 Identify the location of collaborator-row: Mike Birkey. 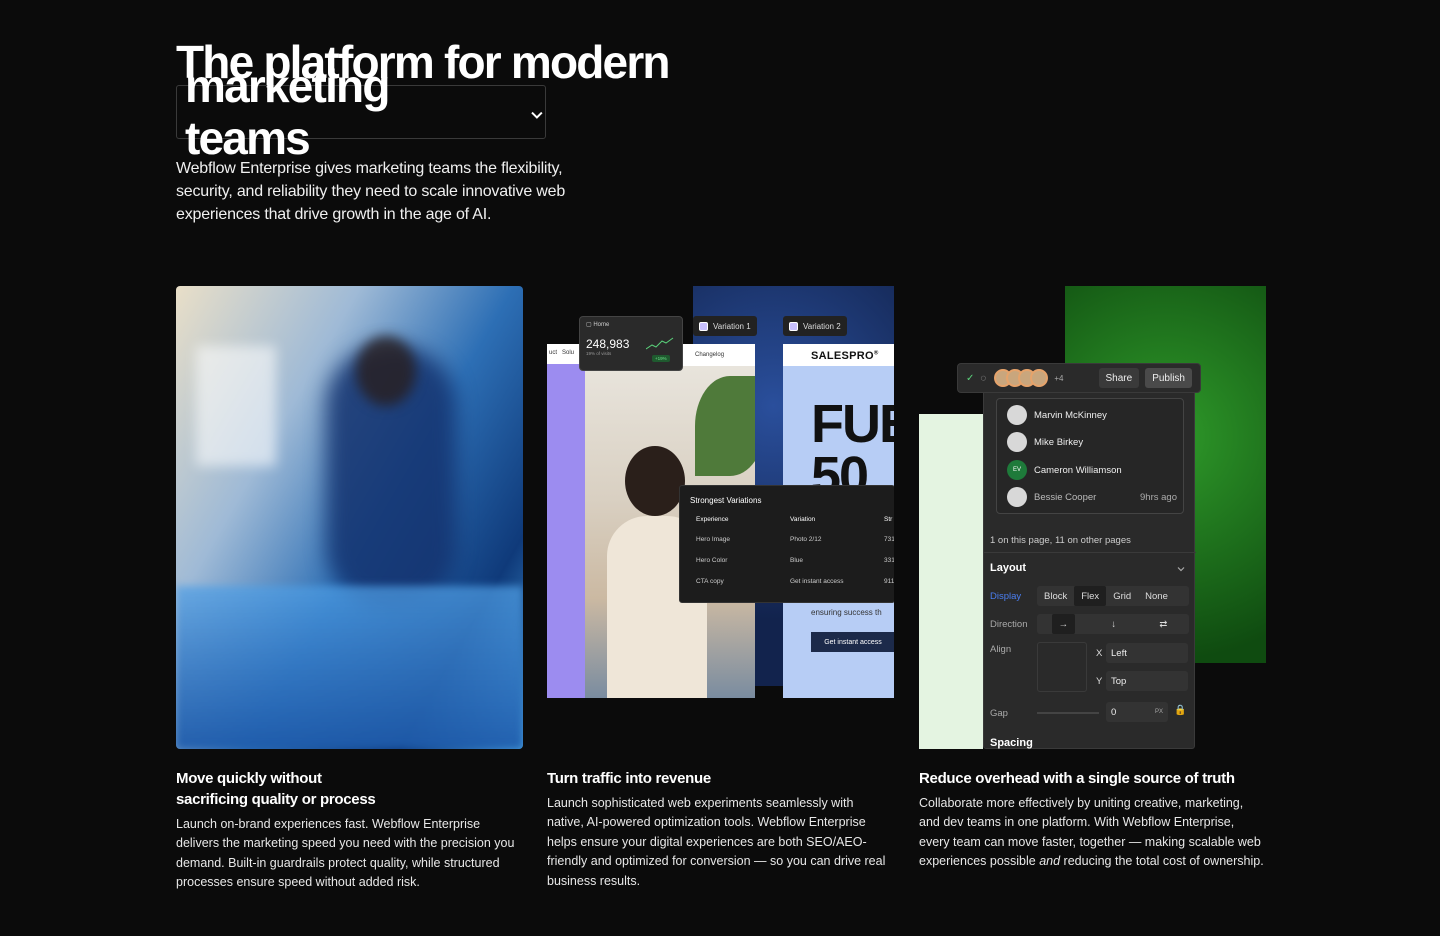
(1092, 442).